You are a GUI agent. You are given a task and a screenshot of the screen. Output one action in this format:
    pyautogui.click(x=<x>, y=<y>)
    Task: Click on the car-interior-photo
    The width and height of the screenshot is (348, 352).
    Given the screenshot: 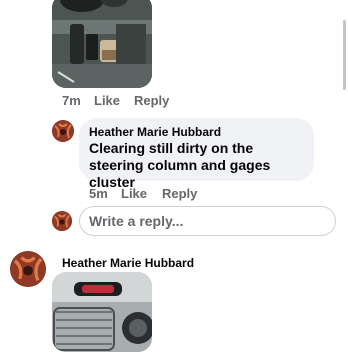 What is the action you would take?
    pyautogui.click(x=102, y=44)
    